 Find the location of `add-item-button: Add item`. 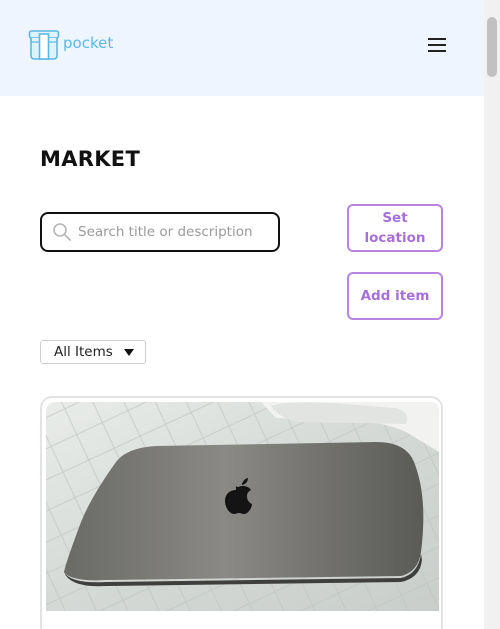

add-item-button: Add item is located at coordinates (395, 296).